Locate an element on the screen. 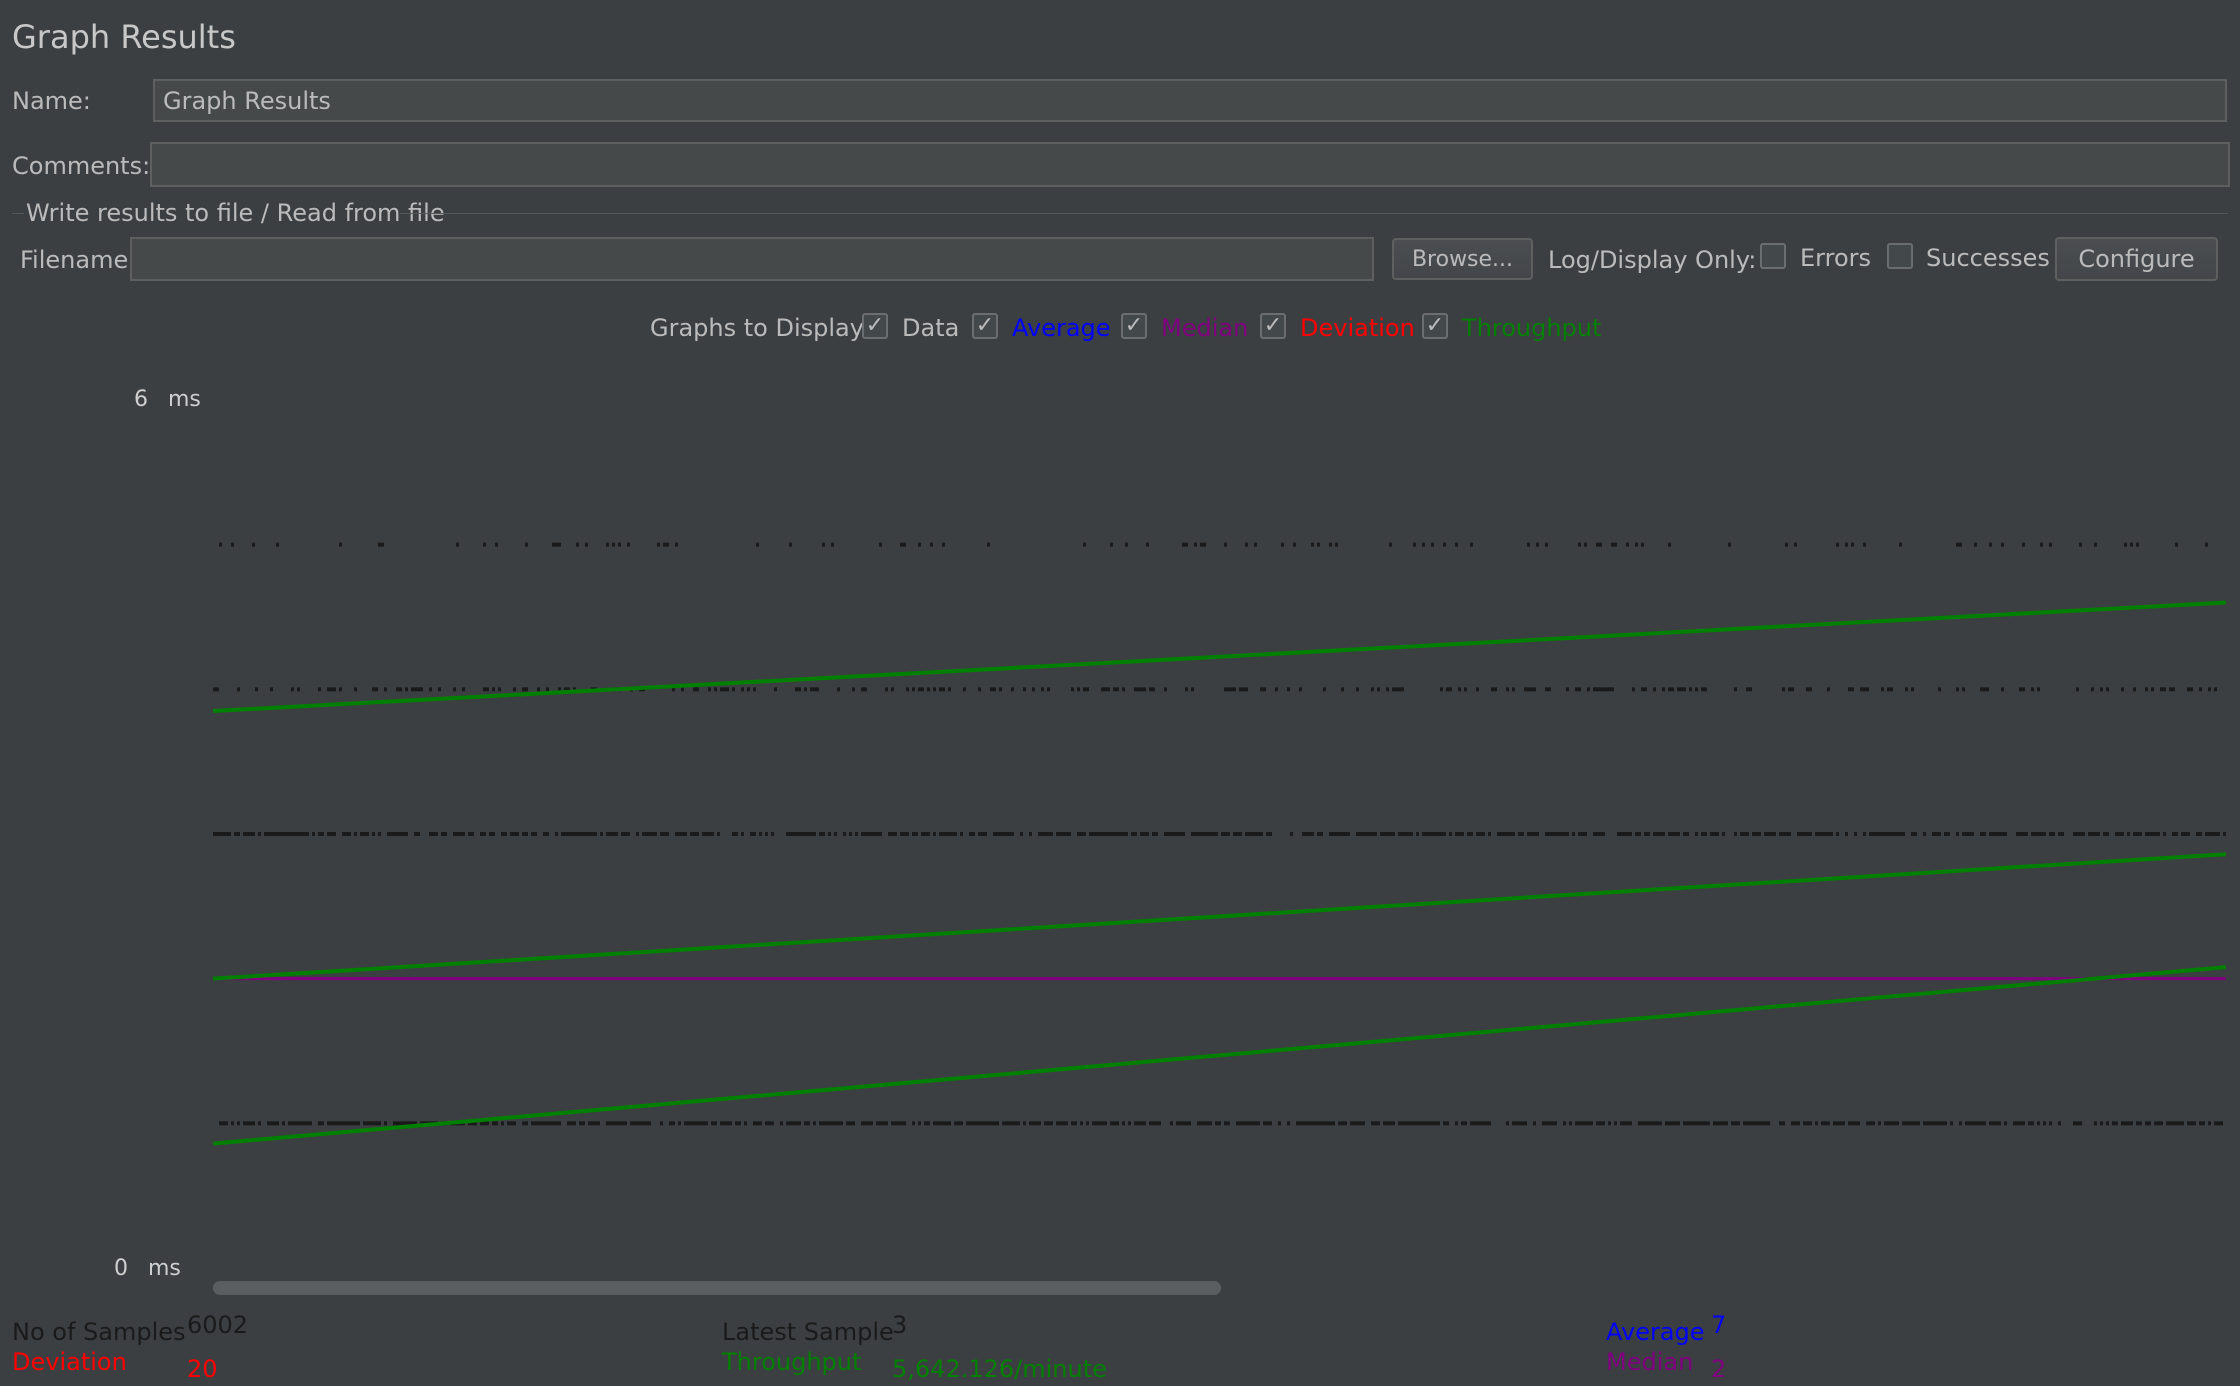 This screenshot has height=1386, width=2240. name-input: Graph Results is located at coordinates (1190, 100).